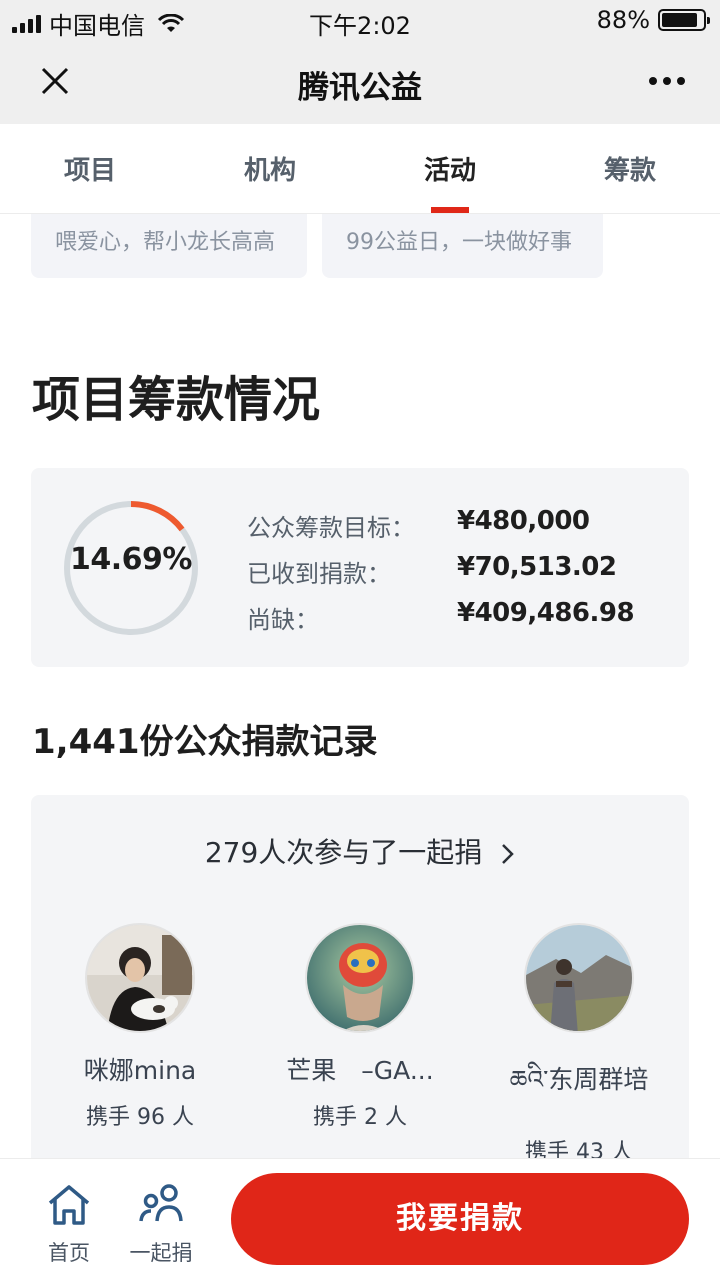 Image resolution: width=720 pixels, height=1280 pixels. I want to click on battery-text: 88%, so click(623, 20).